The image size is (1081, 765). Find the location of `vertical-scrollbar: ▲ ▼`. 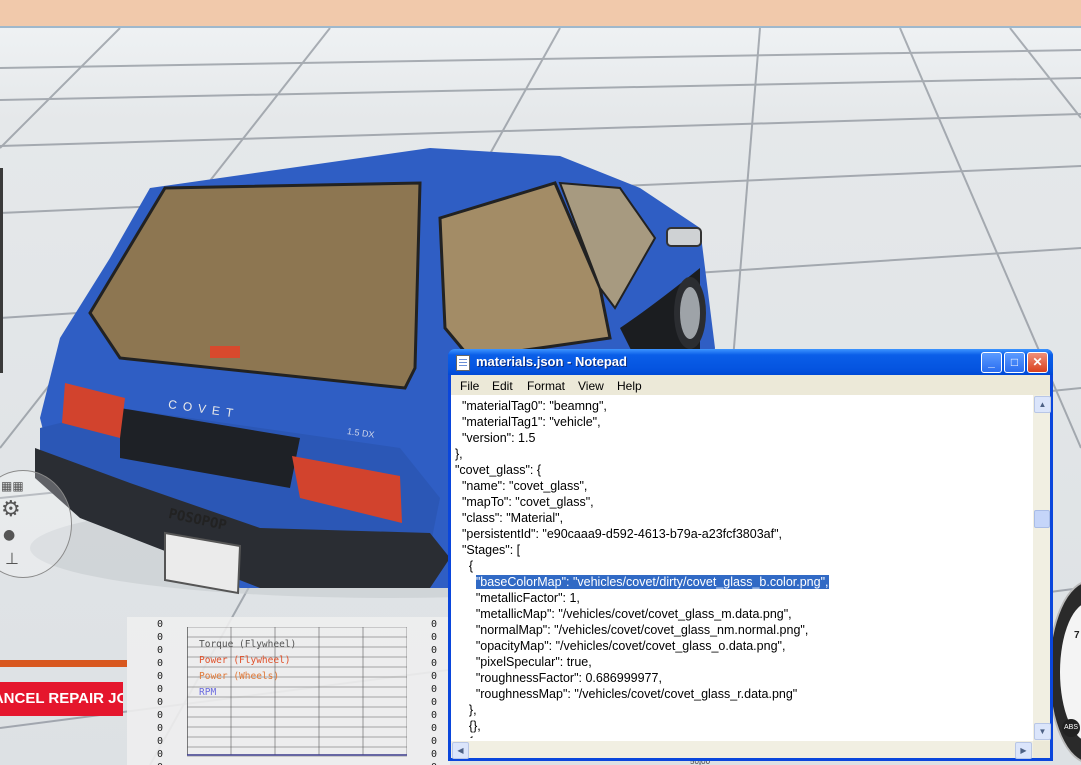

vertical-scrollbar: ▲ ▼ is located at coordinates (1042, 568).